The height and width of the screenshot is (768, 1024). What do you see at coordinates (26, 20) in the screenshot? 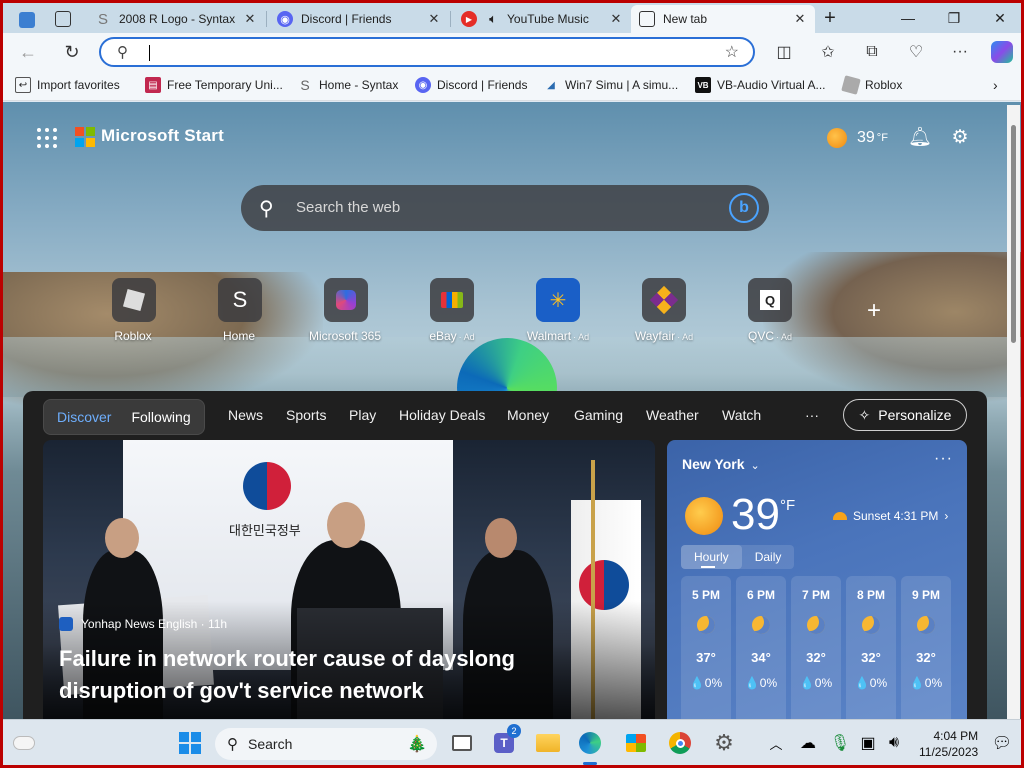
I see `workspaces-button` at bounding box center [26, 20].